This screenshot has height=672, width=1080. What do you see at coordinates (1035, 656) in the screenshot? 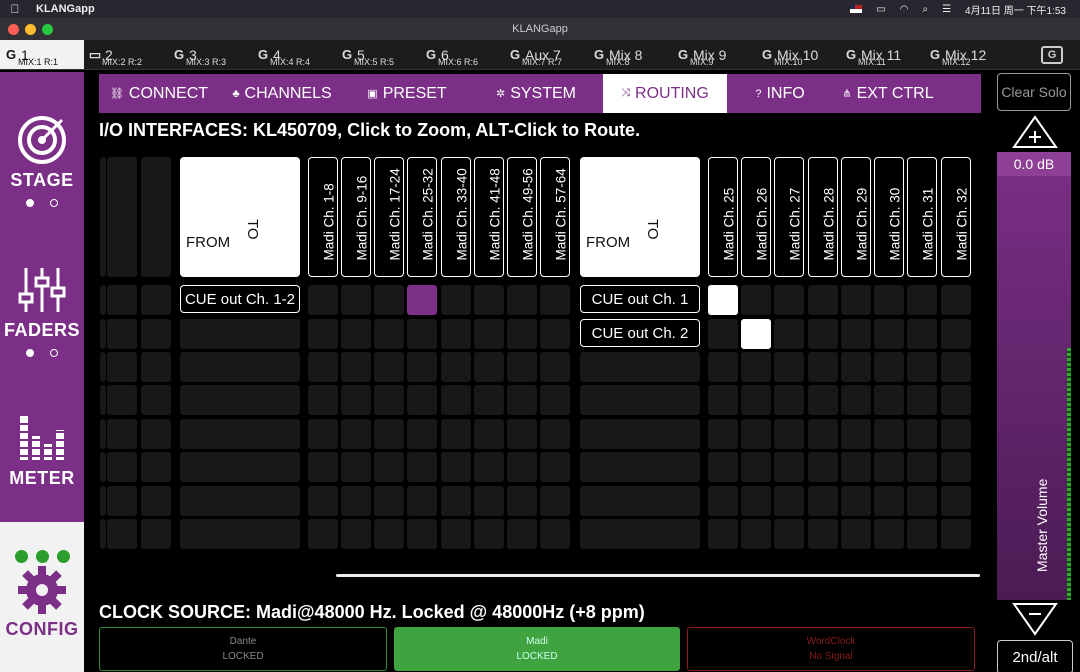
I see `second-alt-button: 2nd/alt` at bounding box center [1035, 656].